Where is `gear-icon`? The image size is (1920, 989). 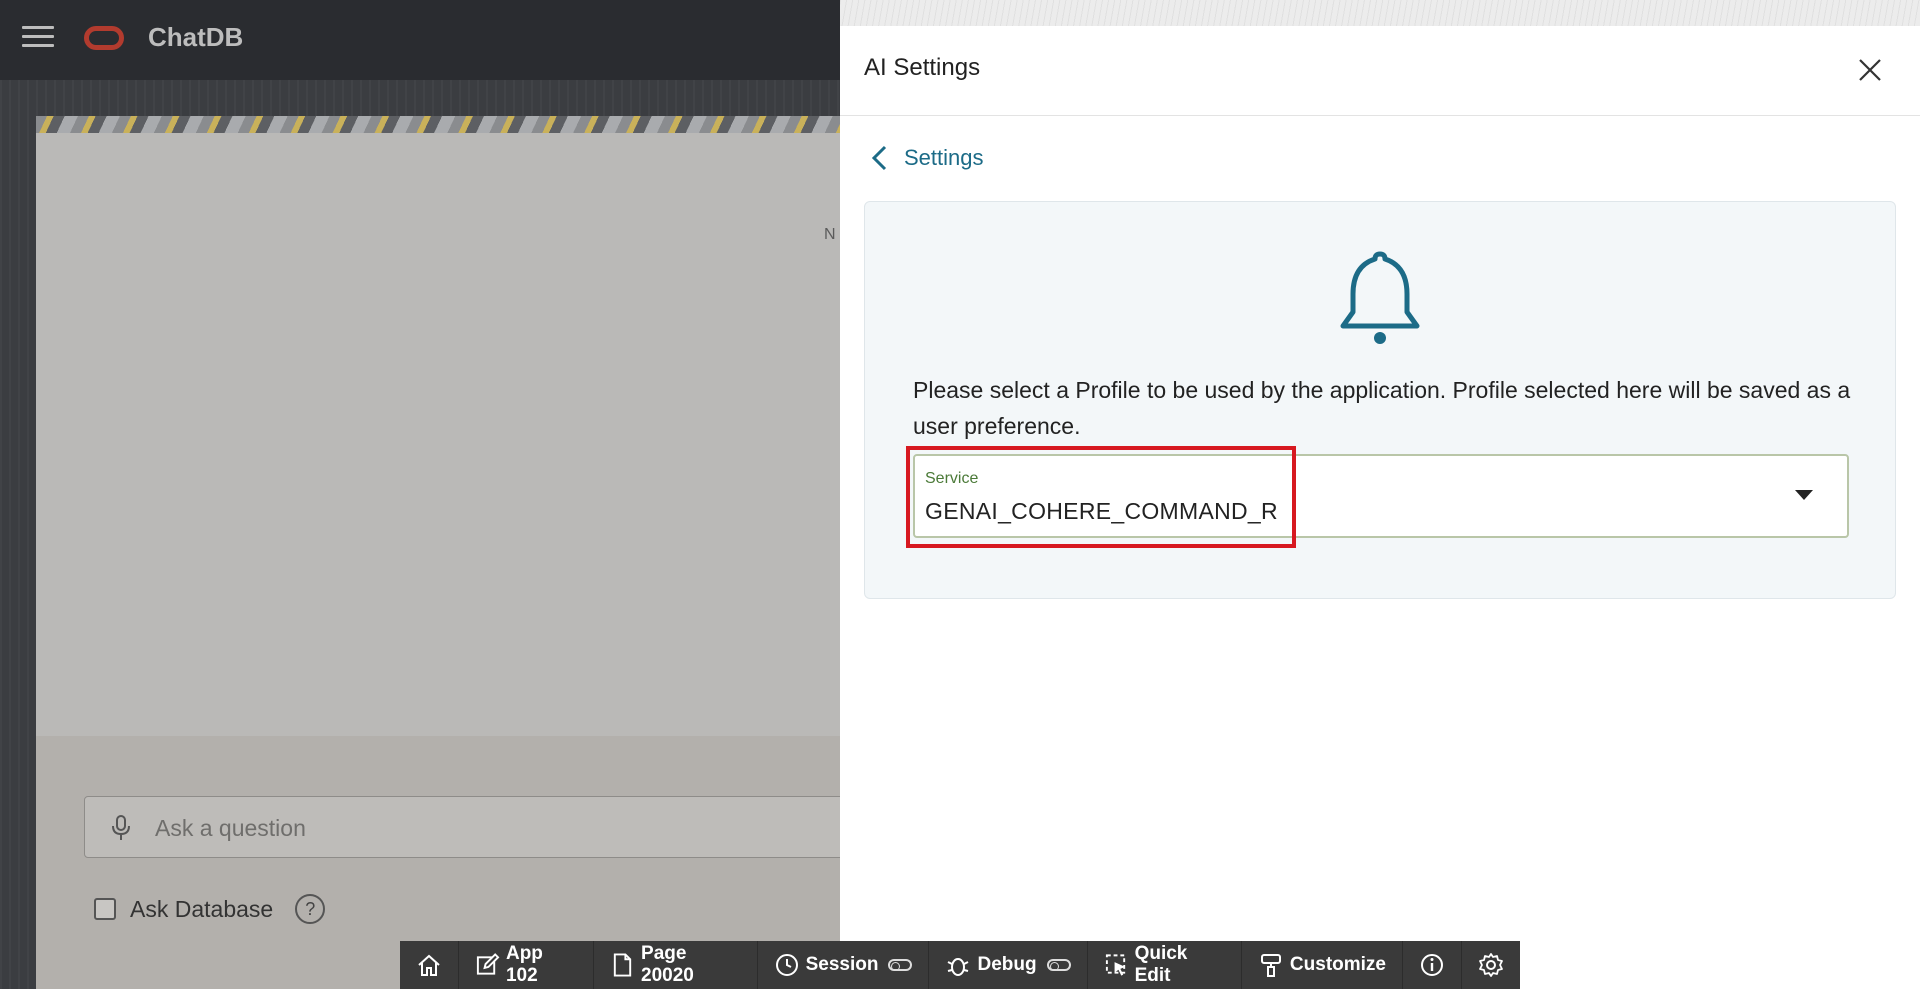
gear-icon is located at coordinates (1491, 965).